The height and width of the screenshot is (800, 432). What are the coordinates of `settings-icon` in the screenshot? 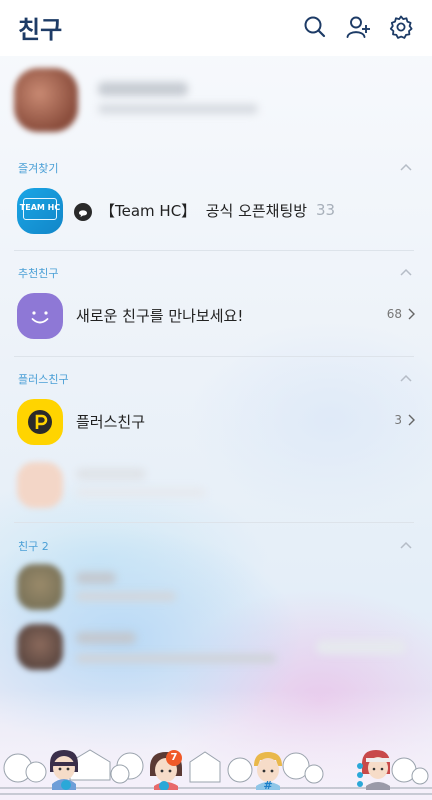 It's located at (401, 27).